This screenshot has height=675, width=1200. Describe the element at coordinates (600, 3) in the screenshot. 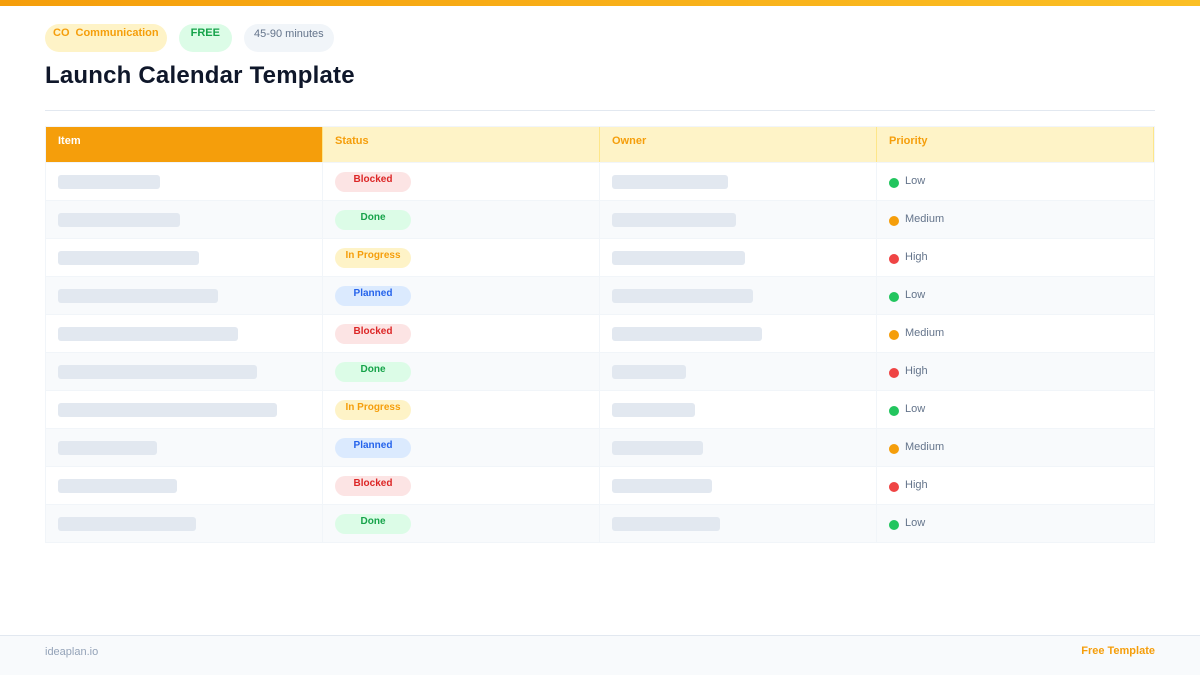

I see `top-accent-bar` at that location.